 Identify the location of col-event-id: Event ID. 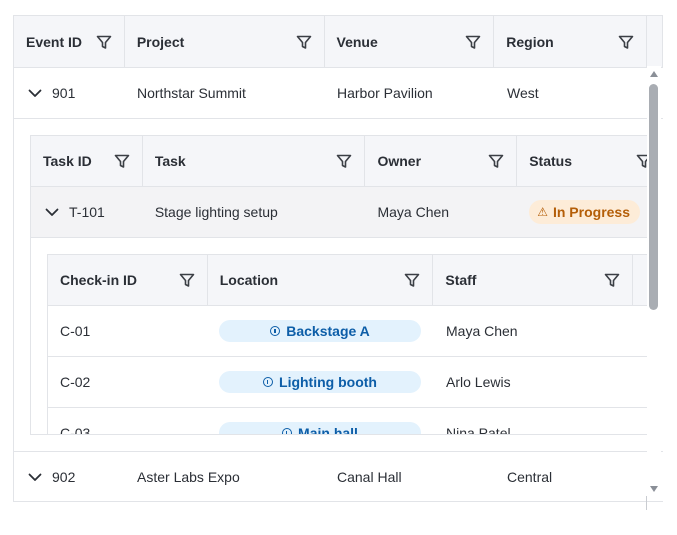
(69, 41).